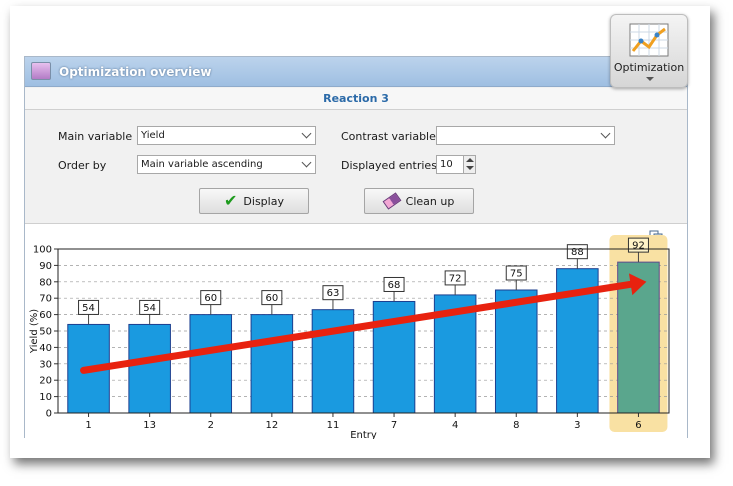 This screenshot has height=486, width=733. I want to click on y-tick-label: 80, so click(45, 282).